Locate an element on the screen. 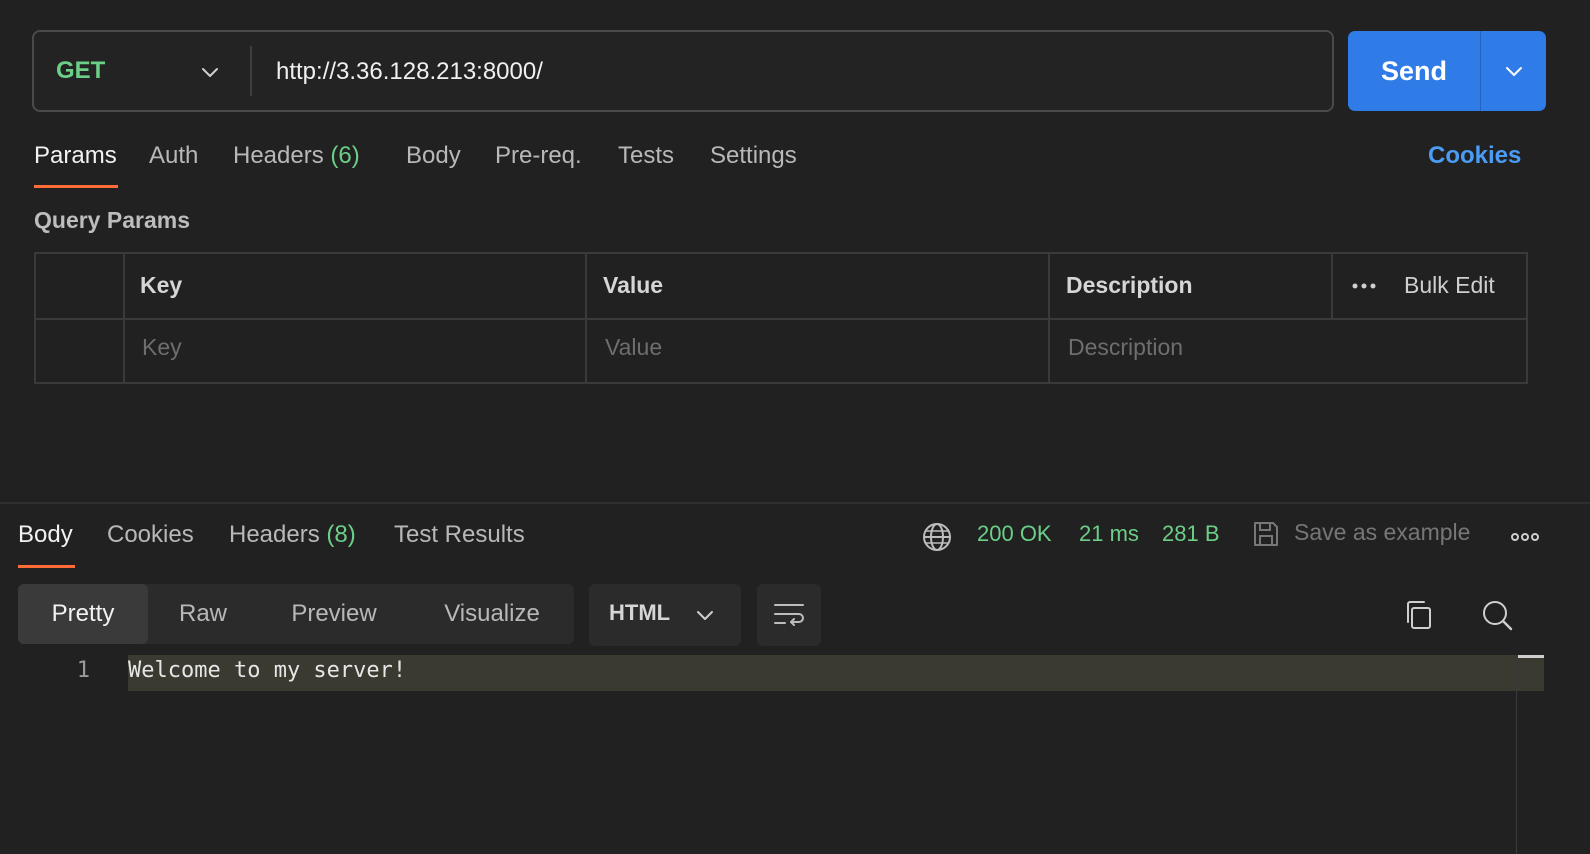 The image size is (1590, 854). response-tab-body-underline is located at coordinates (46, 566).